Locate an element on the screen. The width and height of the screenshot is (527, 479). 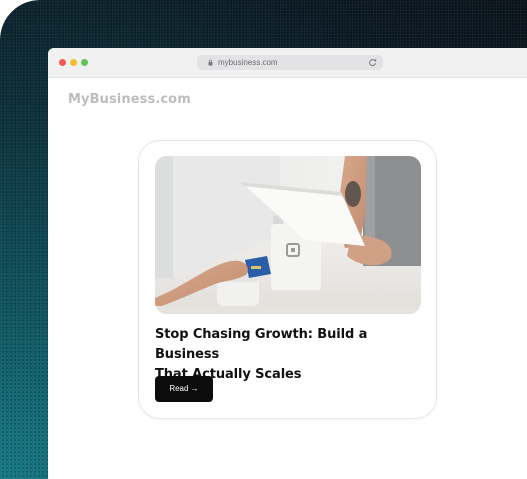
reload-icon is located at coordinates (372, 62).